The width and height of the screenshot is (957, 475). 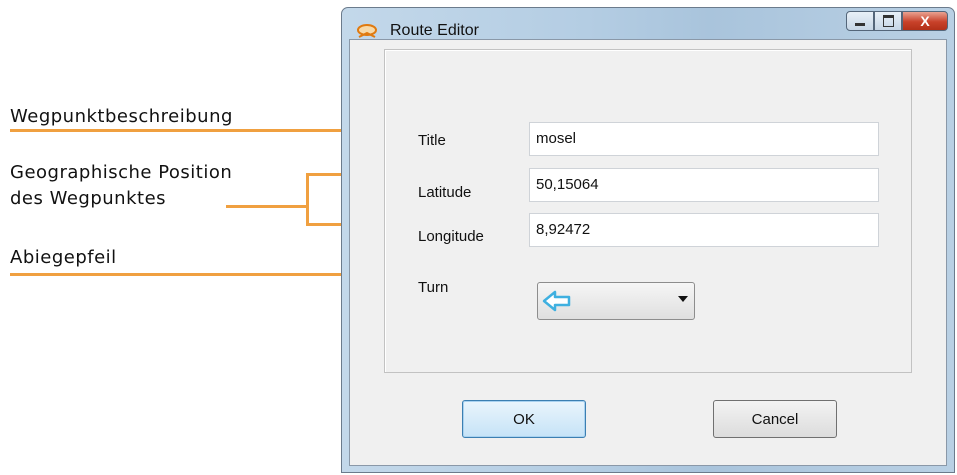 I want to click on close-button: X, so click(x=925, y=21).